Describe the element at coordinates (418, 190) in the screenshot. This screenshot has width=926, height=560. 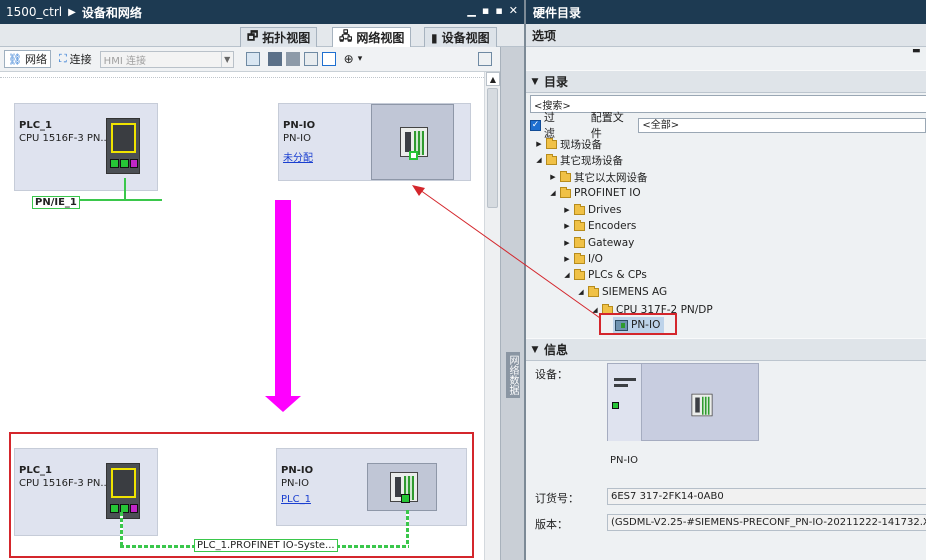
I see `drag-pointer-arrowhead` at that location.